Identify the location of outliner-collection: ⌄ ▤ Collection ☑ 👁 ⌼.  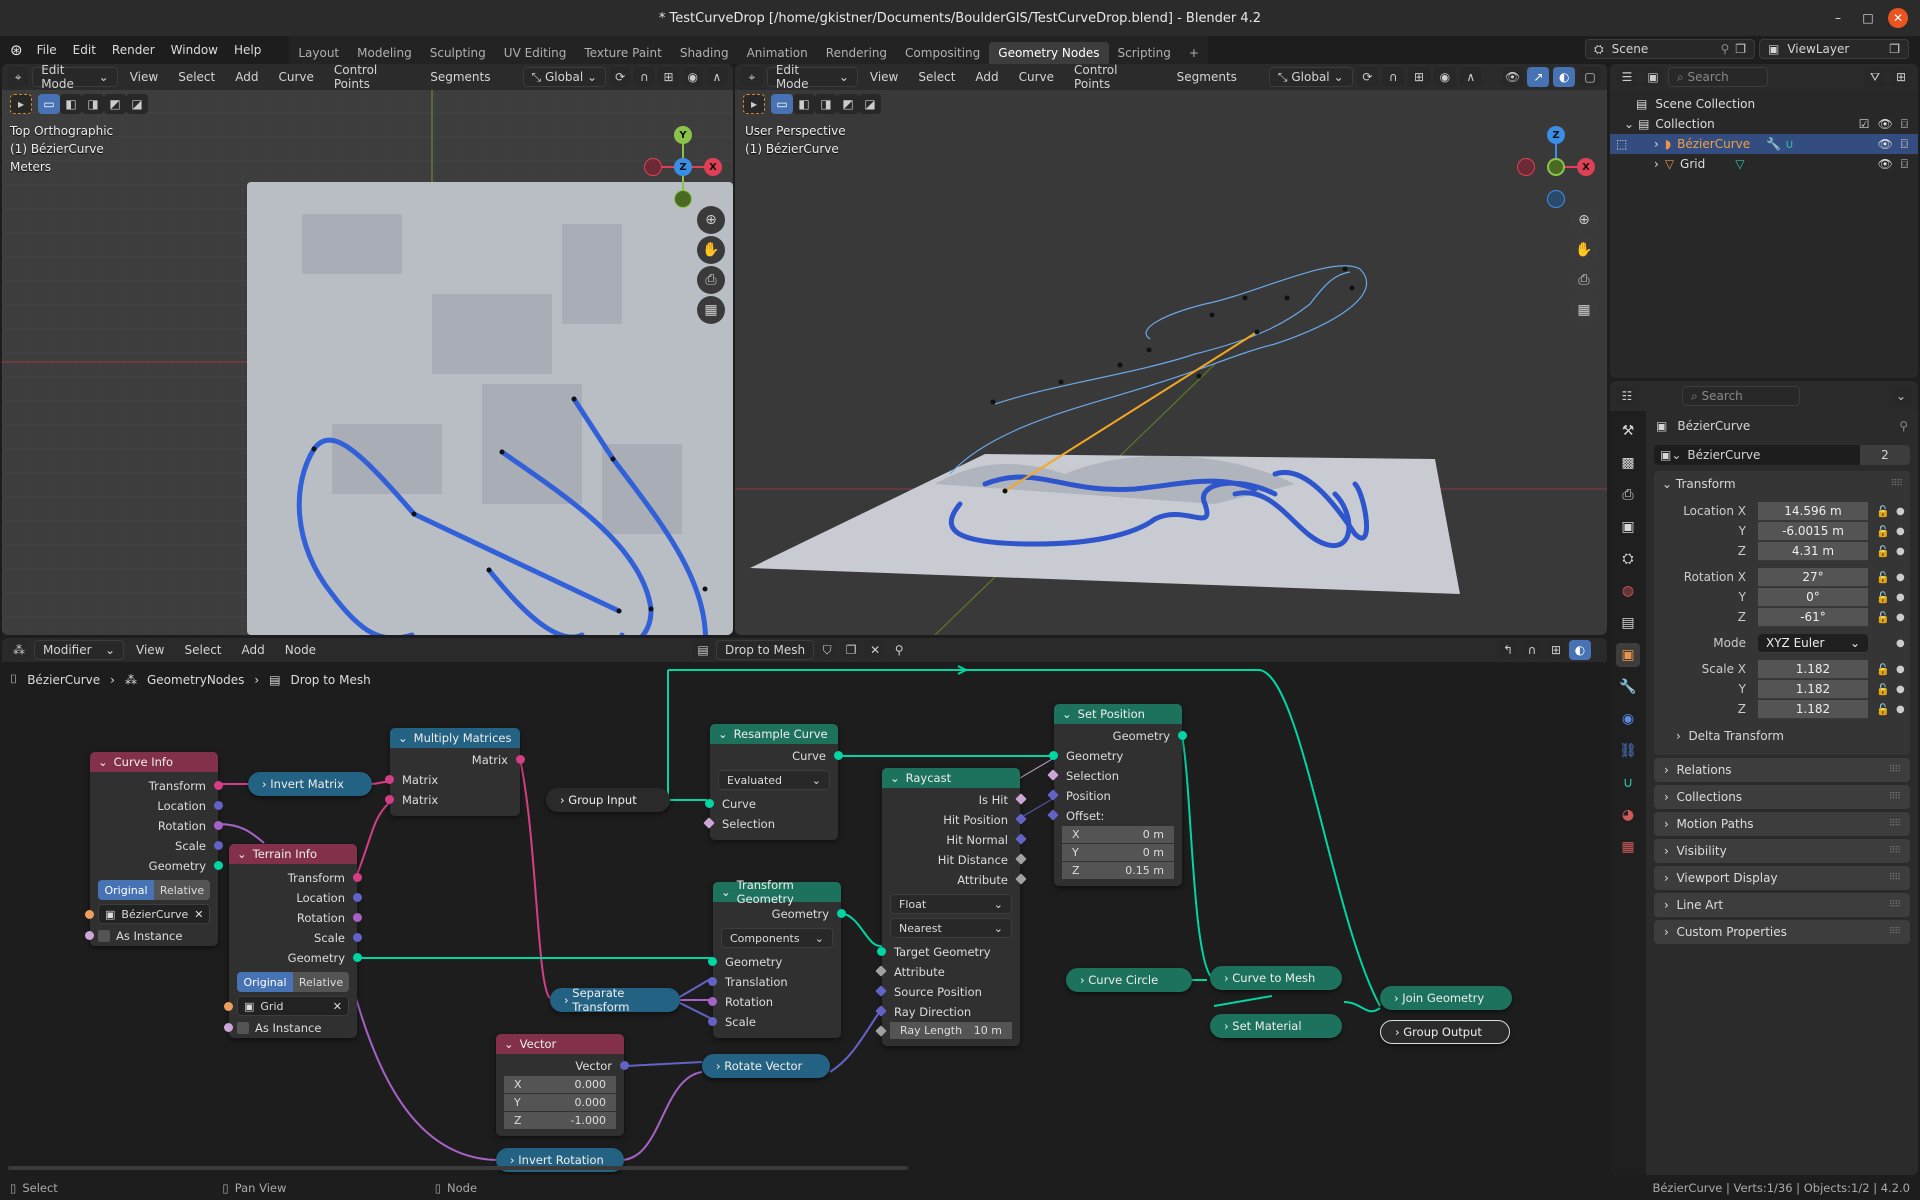
(1764, 124).